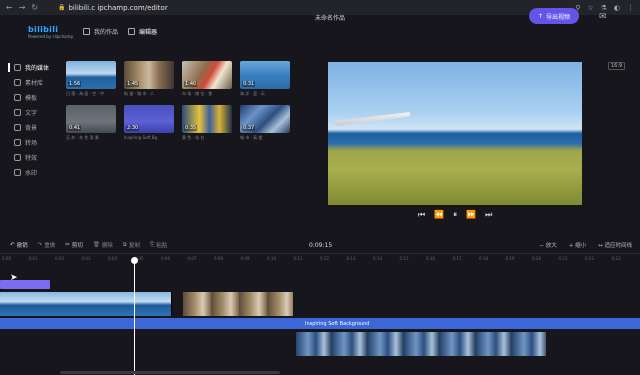 The image size is (640, 375). I want to click on tile-caption: 街 道 · 城 市 · 人, so click(139, 93).